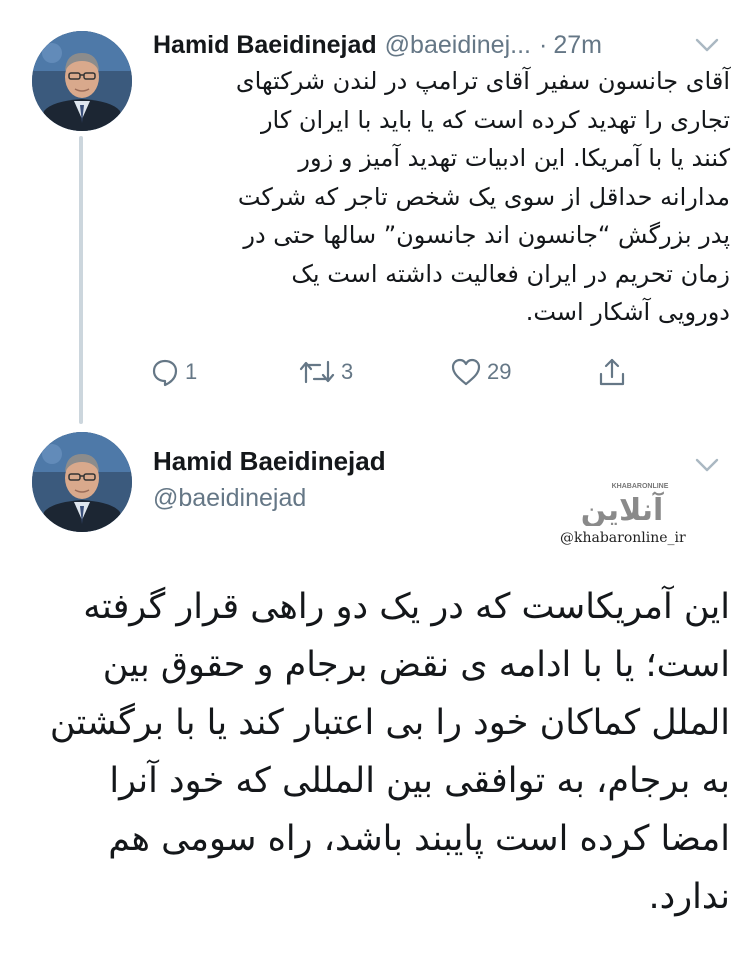 This screenshot has width=750, height=964. What do you see at coordinates (510, 273) in the screenshot?
I see `tweet-text-line: زمان تحریم در ایران فعالیت داشته است یک` at bounding box center [510, 273].